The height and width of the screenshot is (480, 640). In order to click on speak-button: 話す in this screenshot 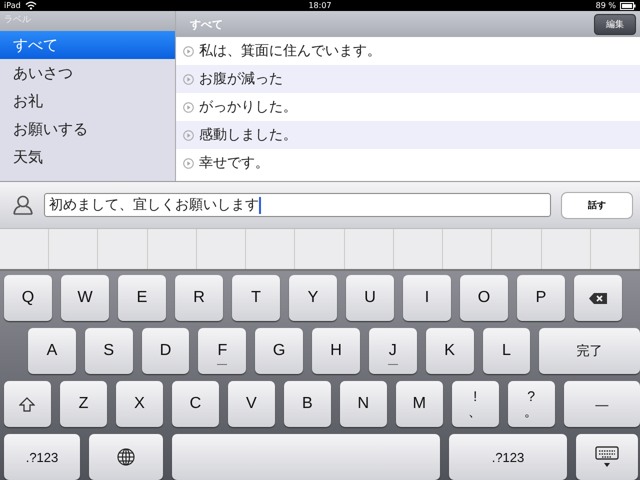, I will do `click(597, 205)`.